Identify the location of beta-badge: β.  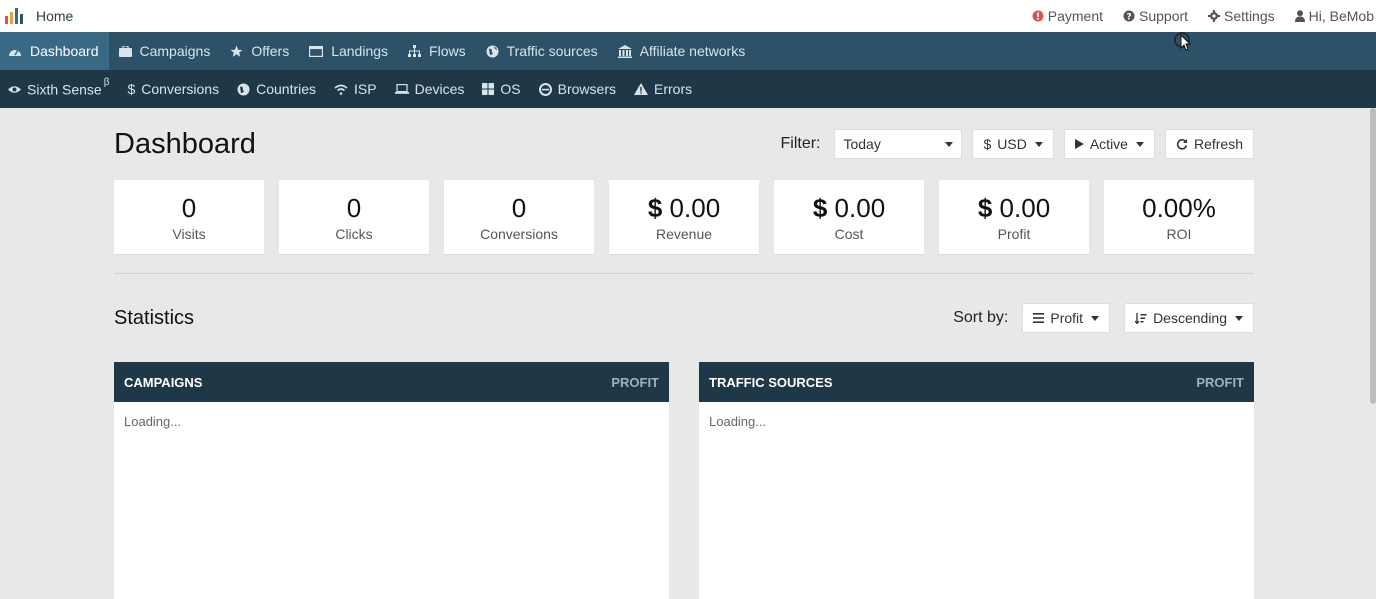
(106, 82).